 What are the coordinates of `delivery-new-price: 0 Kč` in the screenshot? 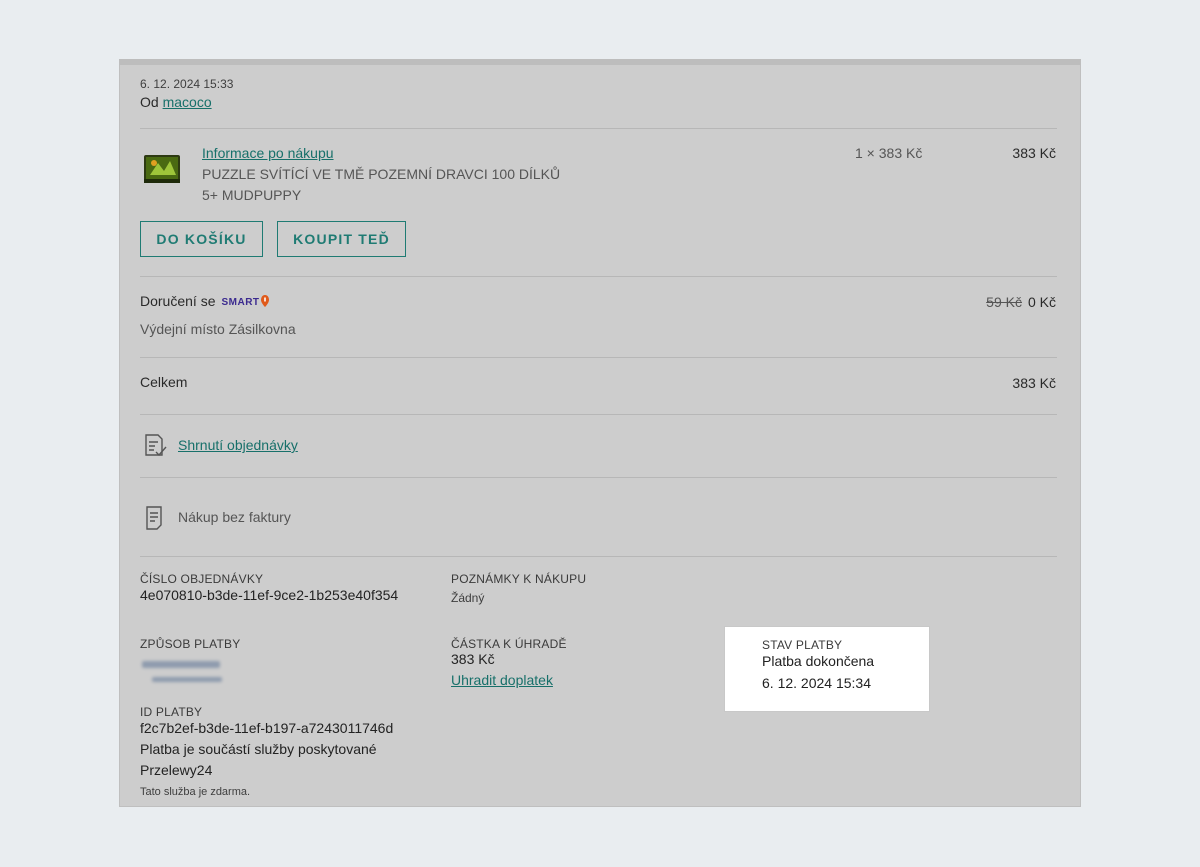 It's located at (1041, 302).